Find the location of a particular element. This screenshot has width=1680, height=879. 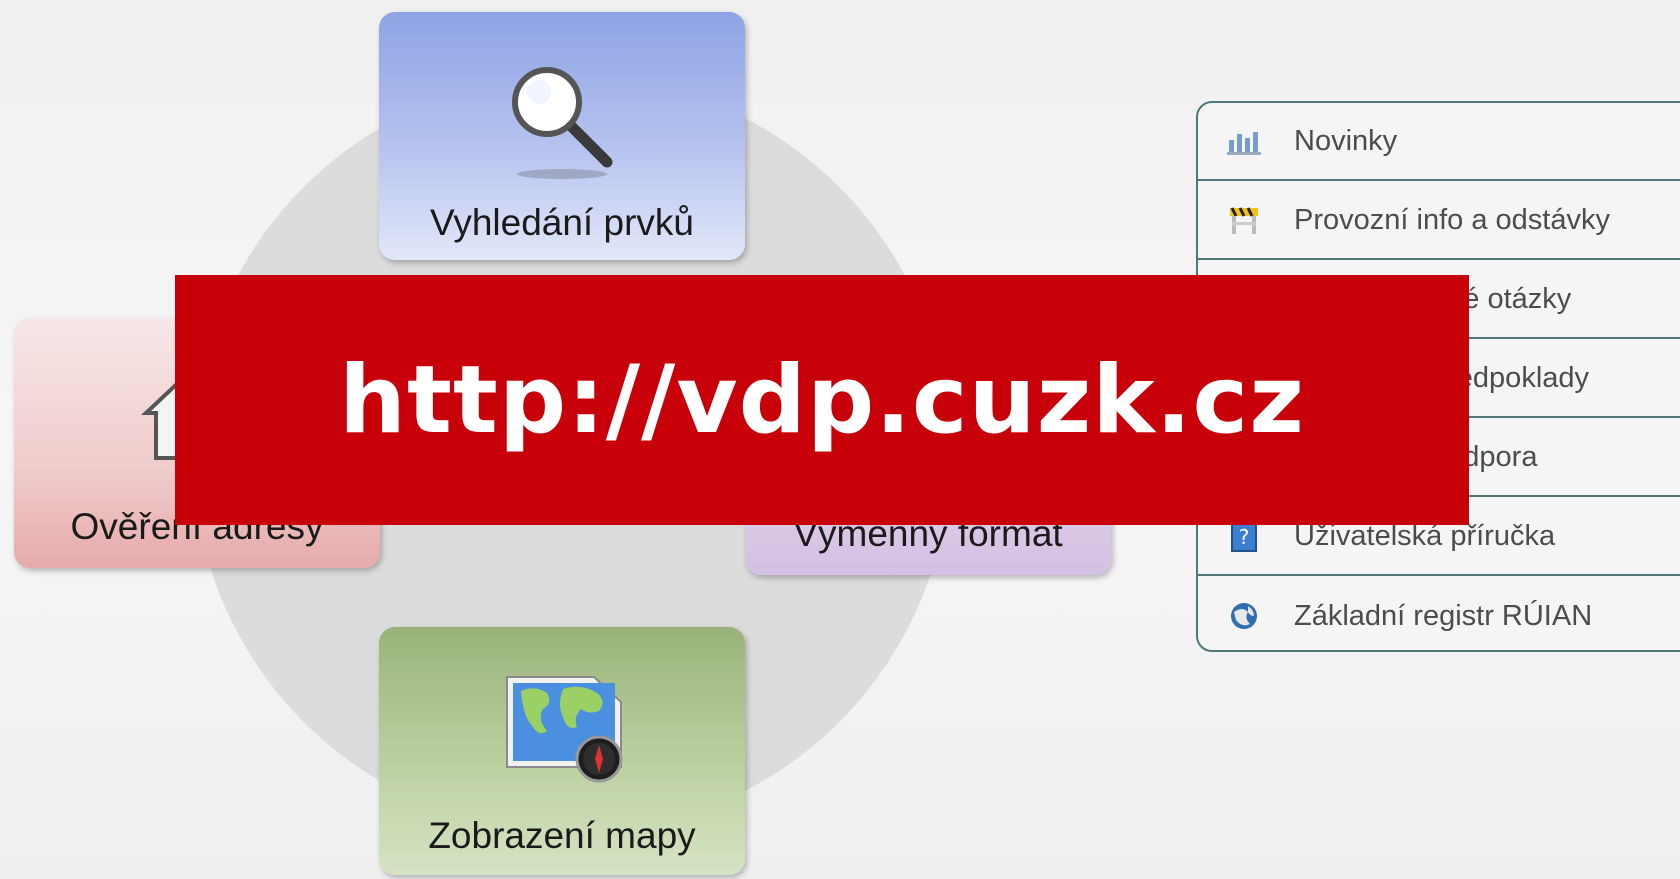

world-map-icon is located at coordinates (564, 729).